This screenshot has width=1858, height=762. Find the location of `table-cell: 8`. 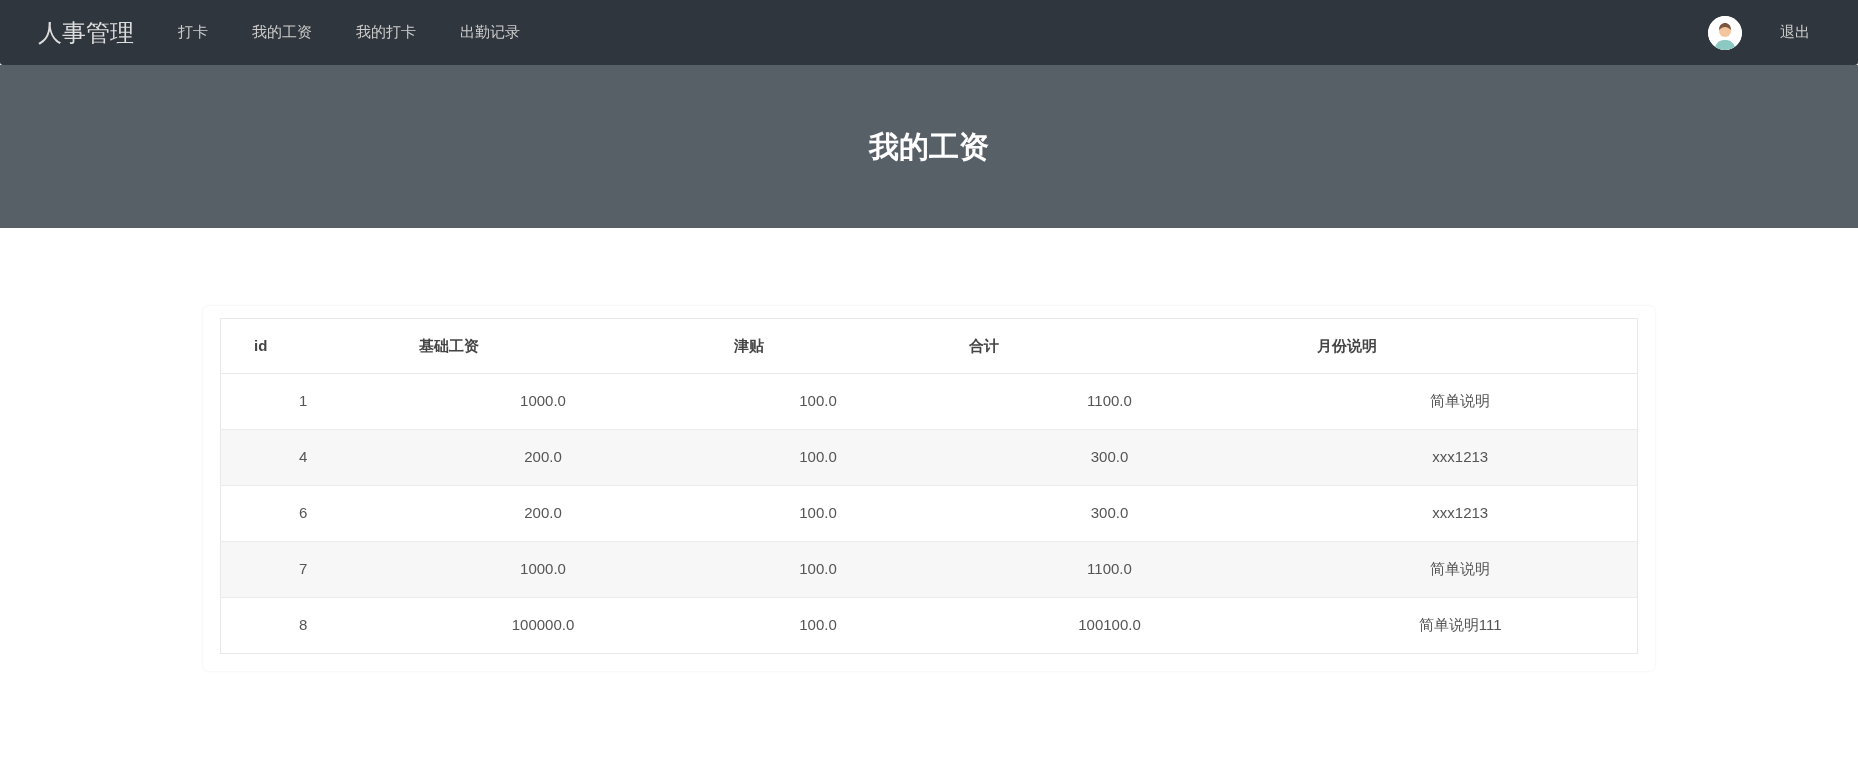

table-cell: 8 is located at coordinates (303, 625).